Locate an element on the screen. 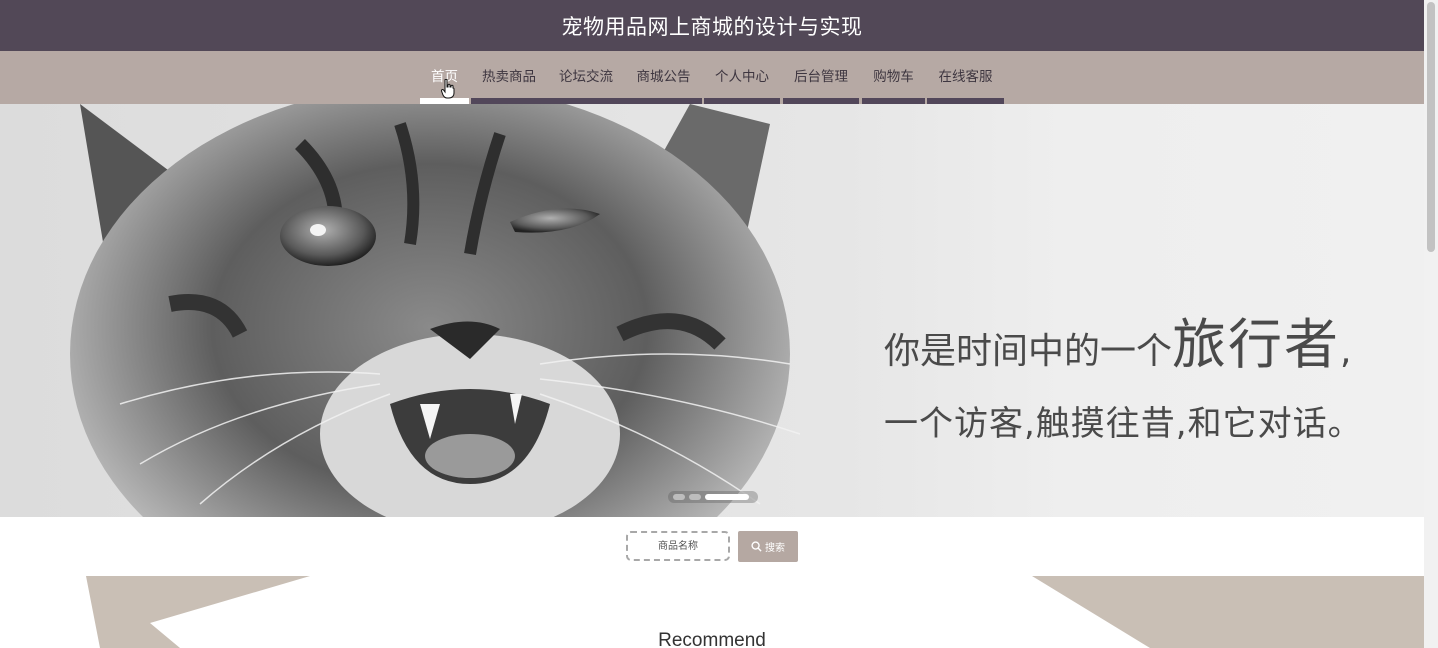  nav-item-profile: 个人中心 is located at coordinates (742, 77).